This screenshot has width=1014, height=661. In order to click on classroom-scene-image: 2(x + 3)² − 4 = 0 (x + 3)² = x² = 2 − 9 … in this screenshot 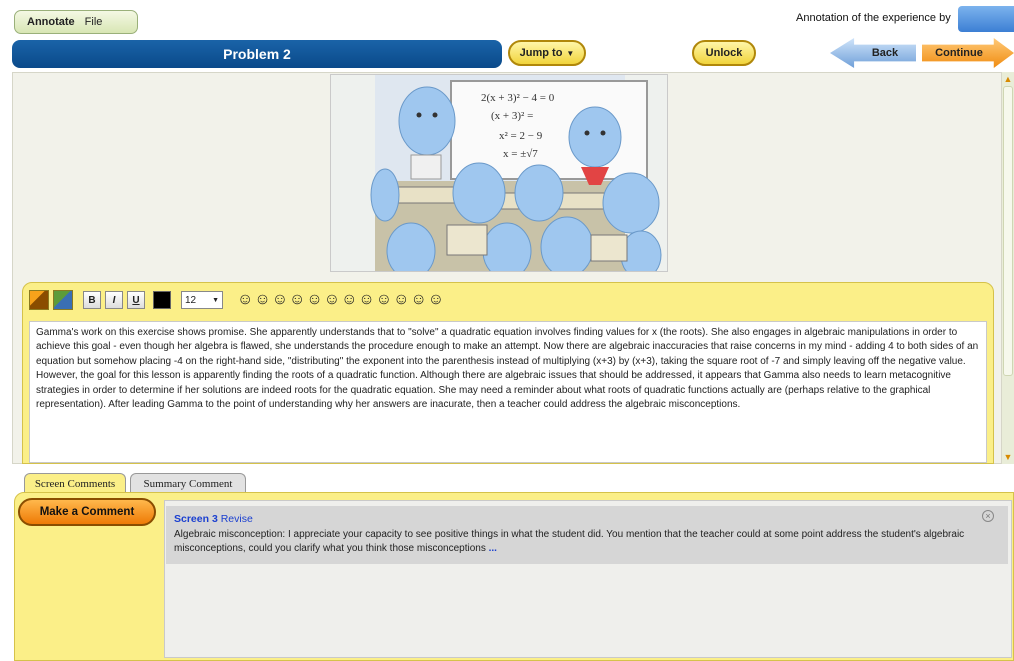, I will do `click(499, 173)`.